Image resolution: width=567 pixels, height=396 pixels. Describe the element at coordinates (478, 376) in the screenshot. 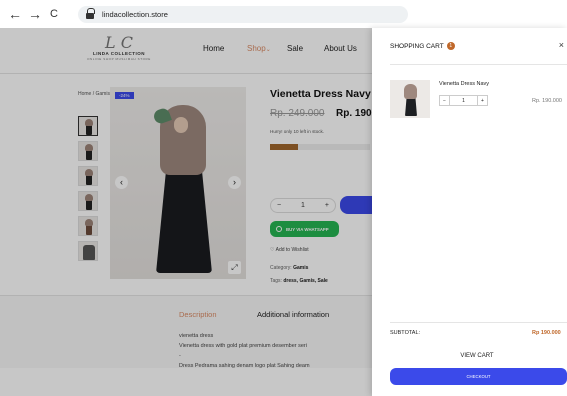

I see `checkout-button: CHECKOUT` at that location.